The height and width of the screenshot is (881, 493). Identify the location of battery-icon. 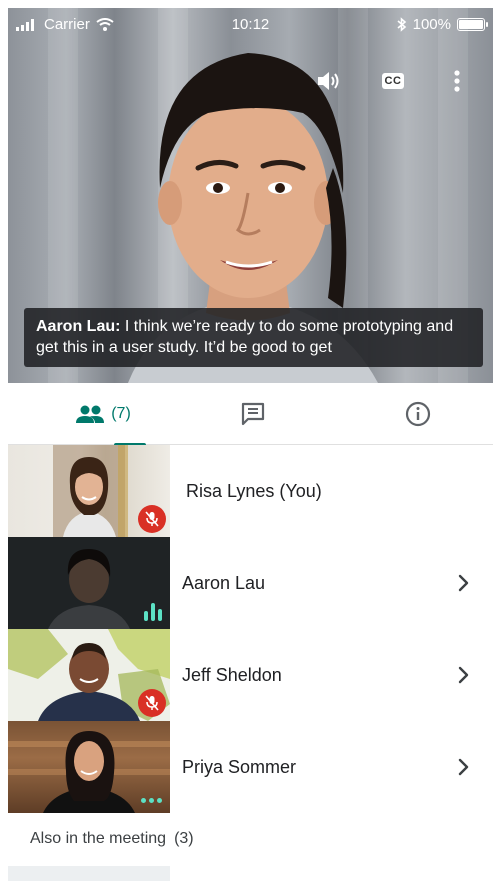
(472, 24).